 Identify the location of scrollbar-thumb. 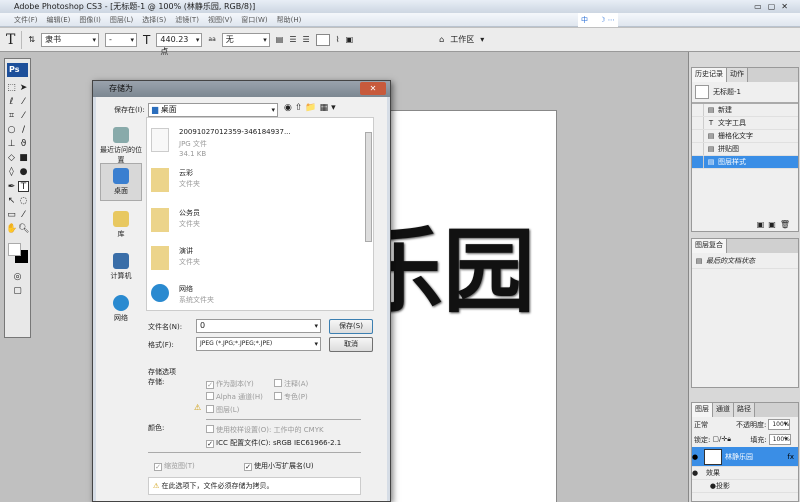
(368, 187).